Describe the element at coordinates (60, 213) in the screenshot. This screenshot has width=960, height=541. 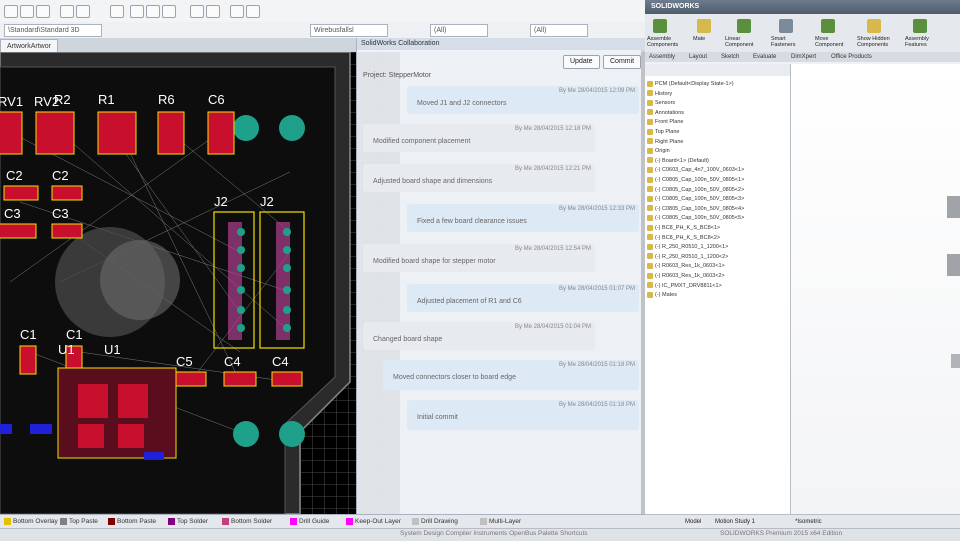
I see `designator-label: C3` at that location.